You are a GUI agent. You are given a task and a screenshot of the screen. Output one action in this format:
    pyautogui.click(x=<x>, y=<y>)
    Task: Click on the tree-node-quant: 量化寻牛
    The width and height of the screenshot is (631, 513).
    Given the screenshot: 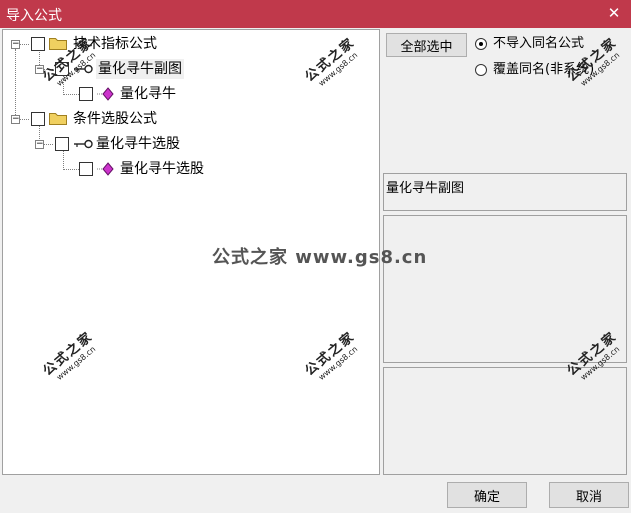 What is the action you would take?
    pyautogui.click(x=188, y=94)
    